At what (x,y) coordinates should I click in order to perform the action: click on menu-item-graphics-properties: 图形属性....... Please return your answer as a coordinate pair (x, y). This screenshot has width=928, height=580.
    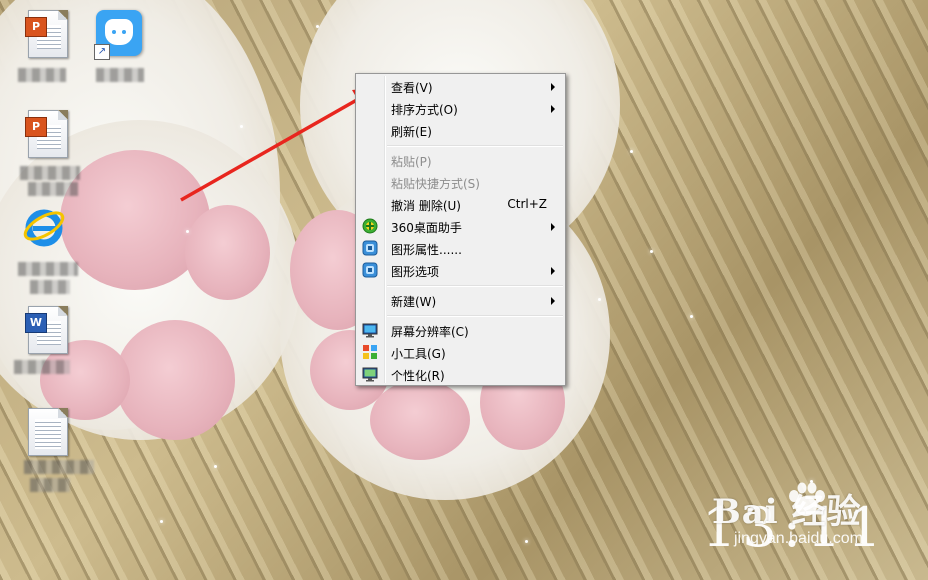
    Looking at the image, I should click on (460, 248).